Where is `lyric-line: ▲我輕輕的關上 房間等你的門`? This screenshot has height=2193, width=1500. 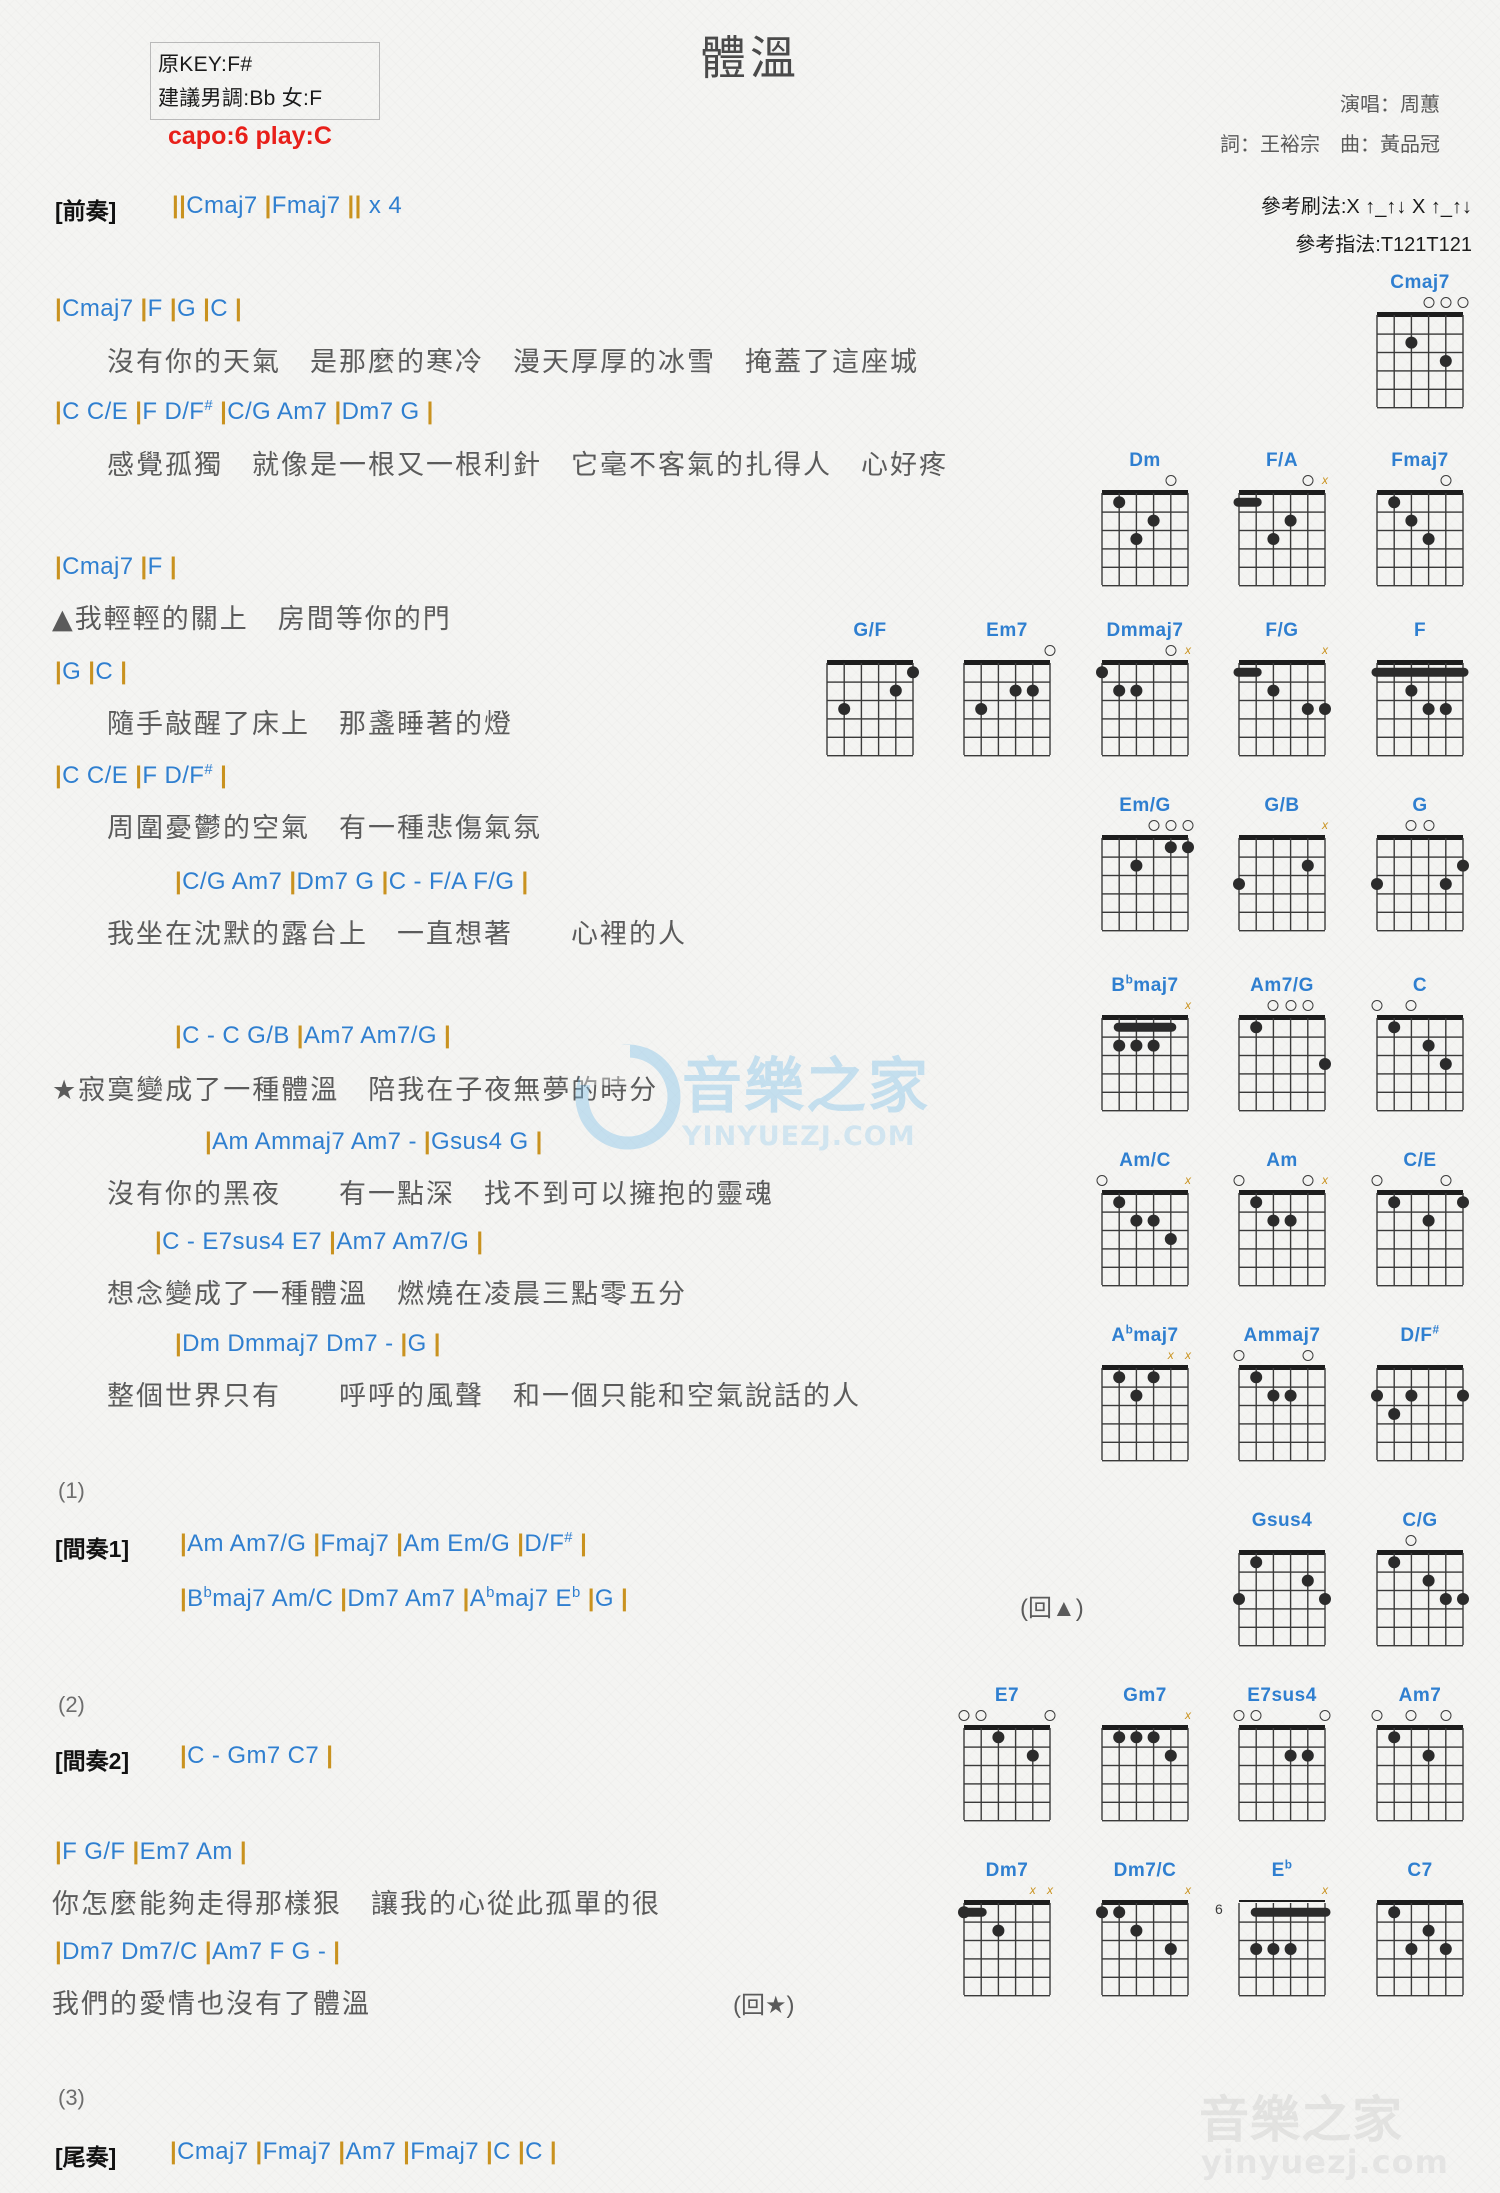 lyric-line: ▲我輕輕的關上 房間等你的門 is located at coordinates (252, 619).